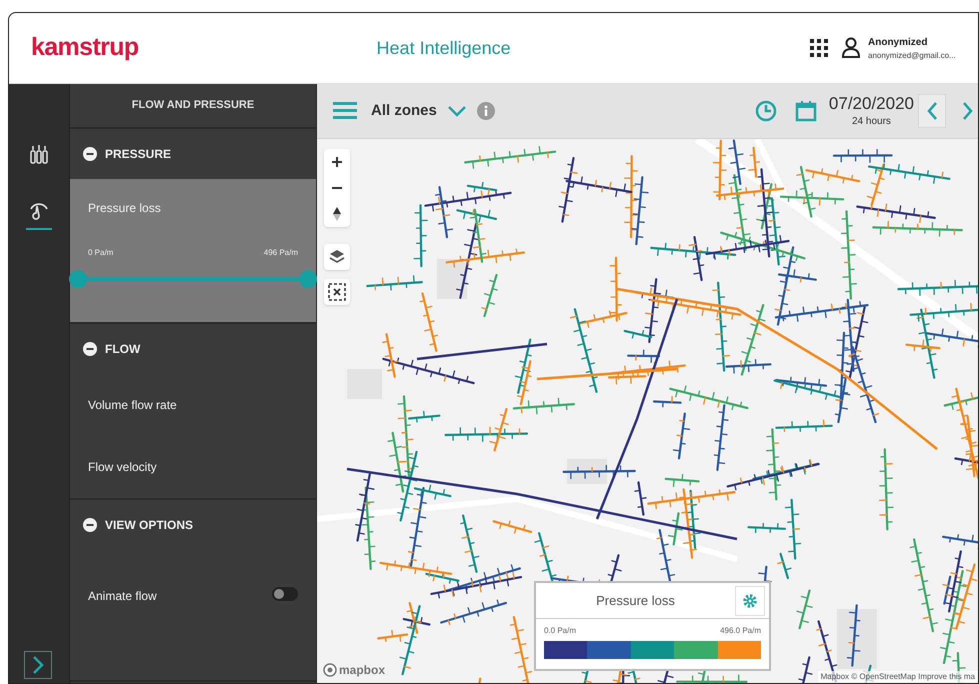 Image resolution: width=979 pixels, height=684 pixels. Describe the element at coordinates (337, 214) in the screenshot. I see `compass-icon` at that location.